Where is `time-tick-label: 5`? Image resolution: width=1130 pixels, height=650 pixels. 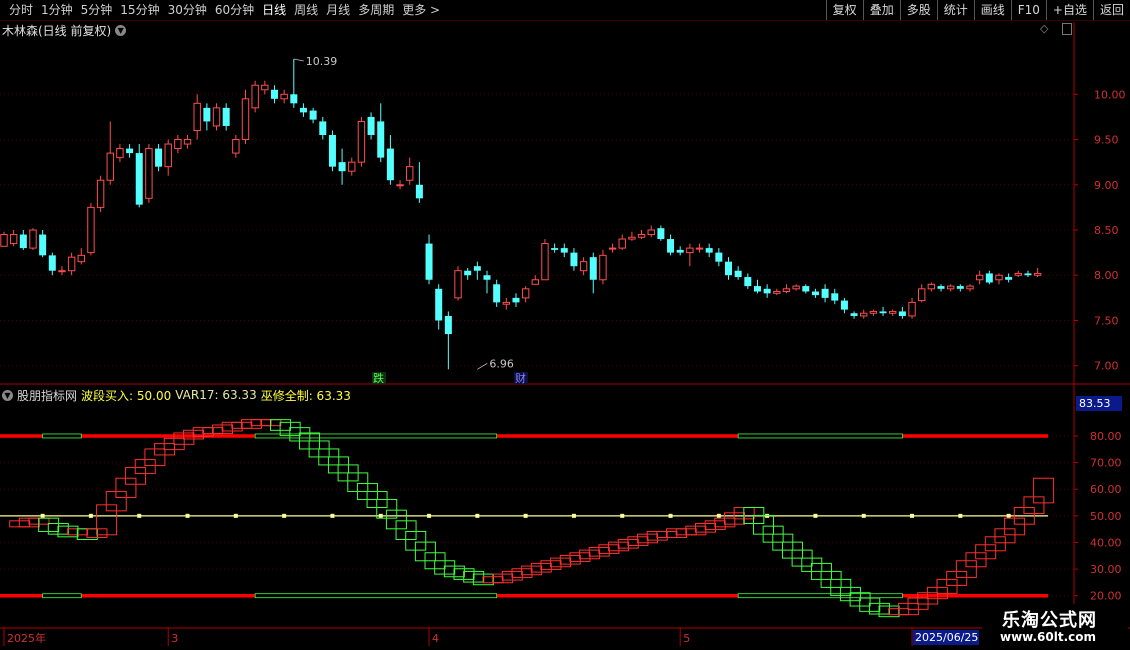 time-tick-label: 5 is located at coordinates (686, 638).